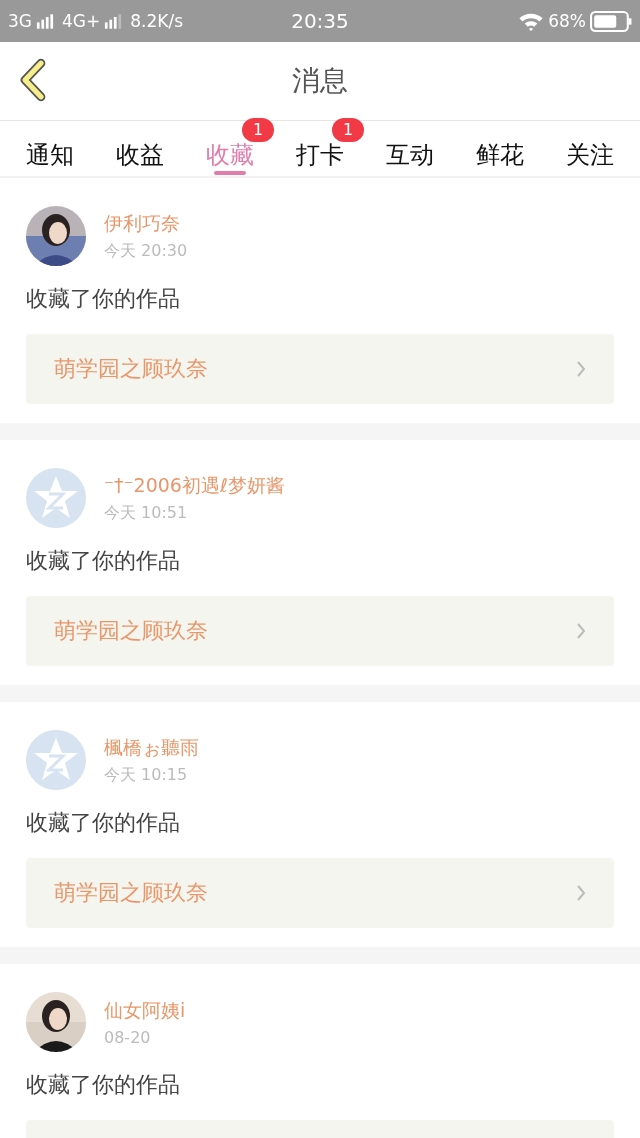 This screenshot has width=640, height=1138. Describe the element at coordinates (320, 21) in the screenshot. I see `clock: 20:35` at that location.